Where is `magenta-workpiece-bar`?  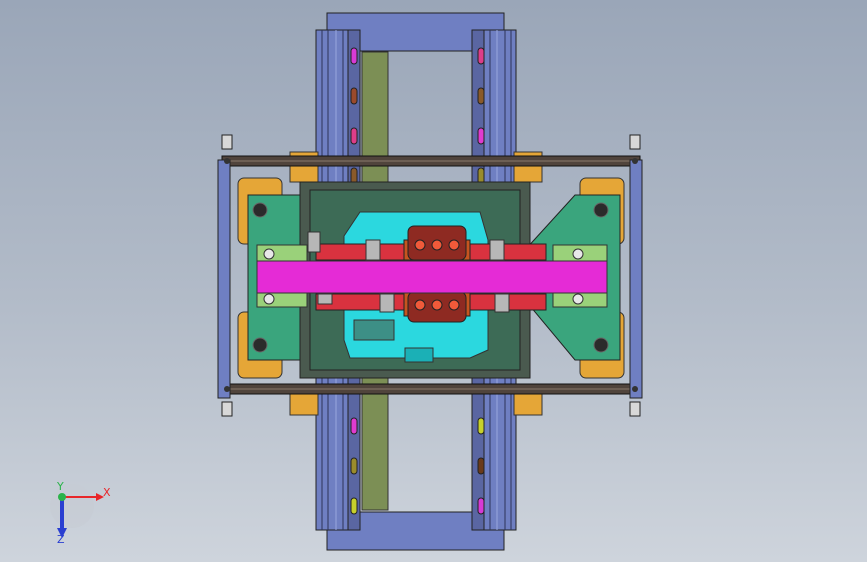 magenta-workpiece-bar is located at coordinates (432, 277).